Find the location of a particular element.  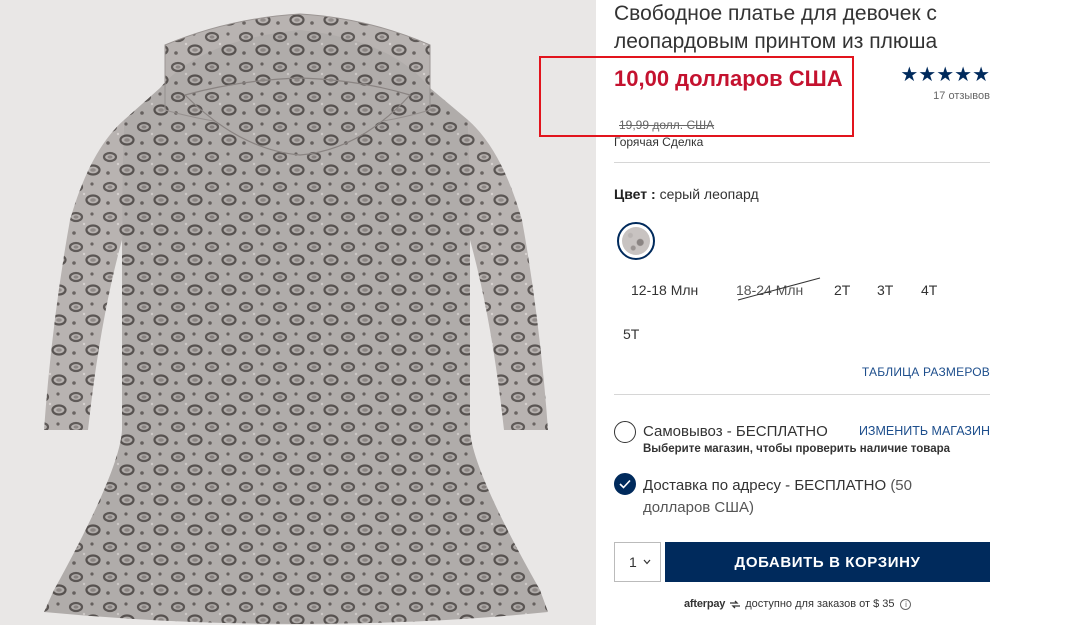

size-option-5t: 5T is located at coordinates (631, 334).